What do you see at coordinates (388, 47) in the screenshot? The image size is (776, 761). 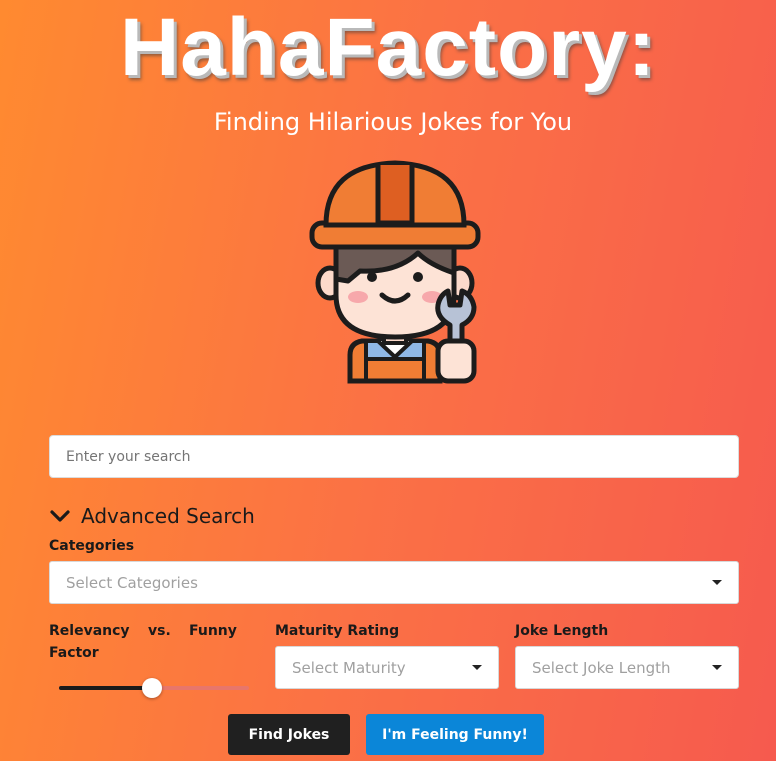 I see `app-title: HahaFactory:` at bounding box center [388, 47].